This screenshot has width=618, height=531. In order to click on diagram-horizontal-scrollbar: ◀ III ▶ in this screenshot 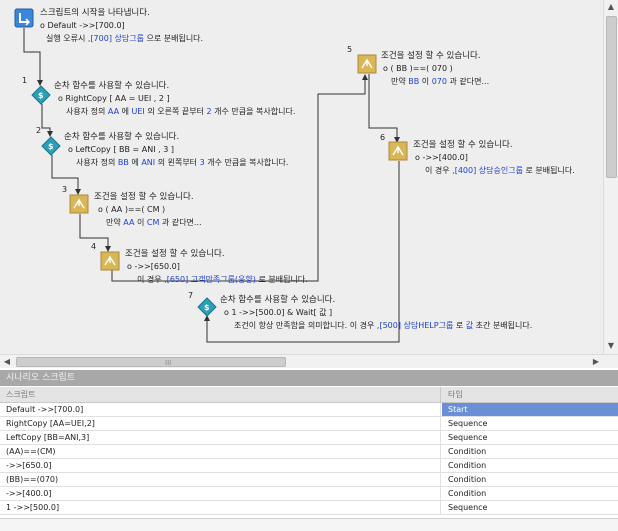, I will do `click(309, 361)`.